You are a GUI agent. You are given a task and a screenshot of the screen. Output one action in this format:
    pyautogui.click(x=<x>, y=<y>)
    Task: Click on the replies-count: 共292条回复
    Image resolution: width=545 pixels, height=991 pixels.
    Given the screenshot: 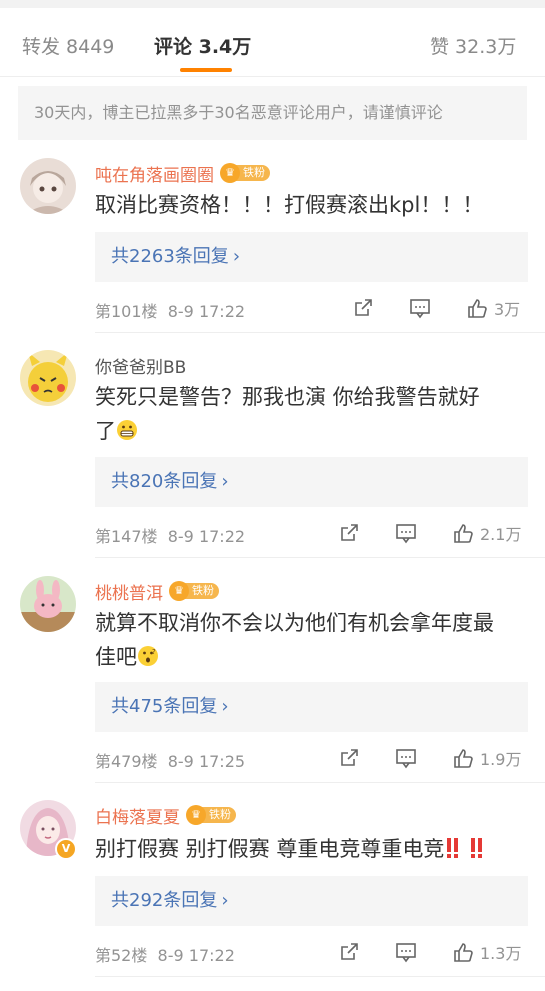 What is the action you would take?
    pyautogui.click(x=164, y=900)
    